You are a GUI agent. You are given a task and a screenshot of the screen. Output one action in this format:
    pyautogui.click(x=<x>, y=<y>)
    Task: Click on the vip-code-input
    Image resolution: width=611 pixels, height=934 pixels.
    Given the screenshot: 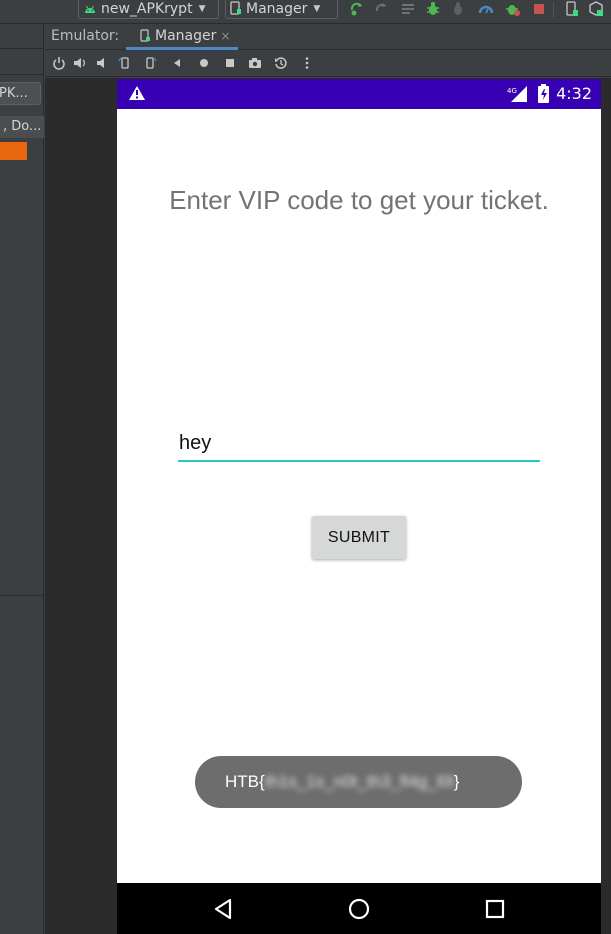 What is the action you would take?
    pyautogui.click(x=359, y=444)
    